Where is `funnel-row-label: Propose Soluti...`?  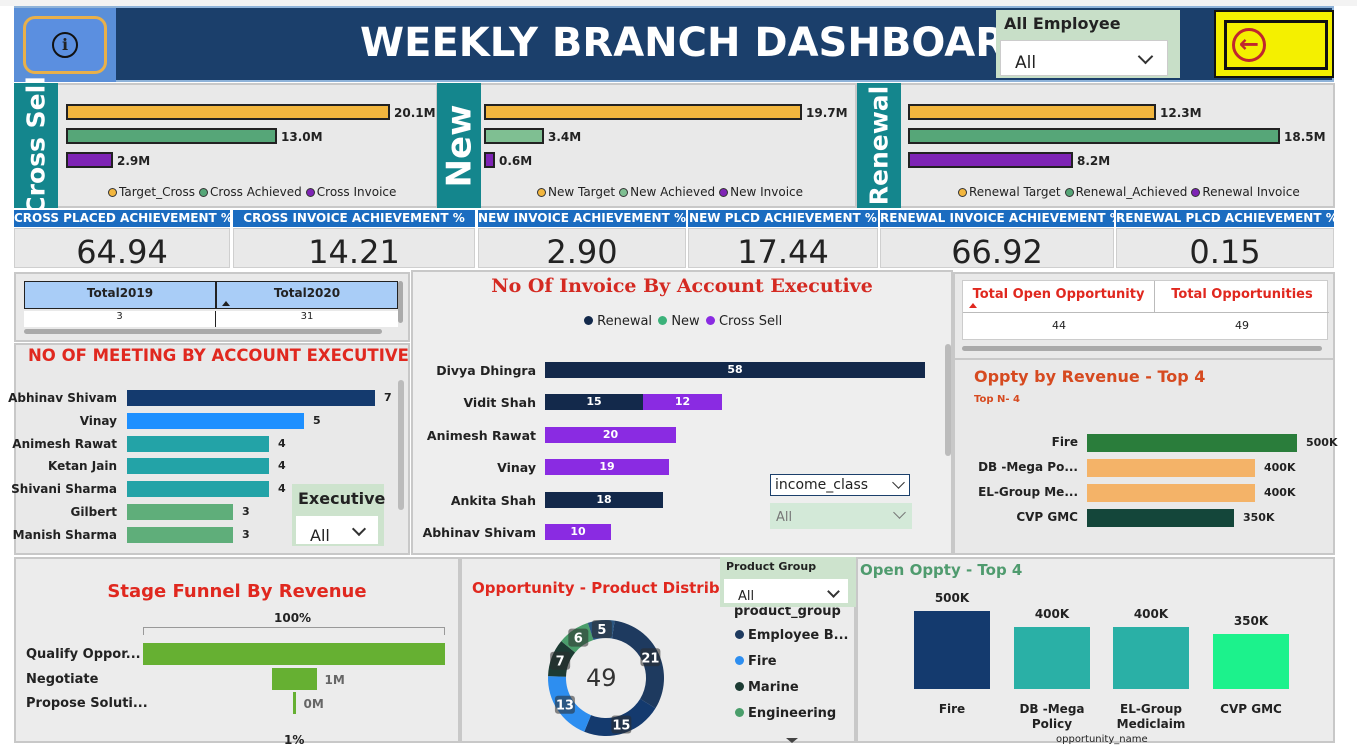
funnel-row-label: Propose Soluti... is located at coordinates (87, 703).